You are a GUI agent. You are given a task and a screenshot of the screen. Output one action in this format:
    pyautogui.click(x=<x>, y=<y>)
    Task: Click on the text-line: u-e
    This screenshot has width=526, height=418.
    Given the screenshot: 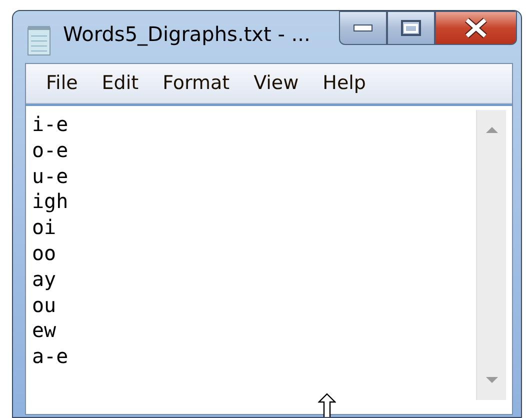 What is the action you would take?
    pyautogui.click(x=50, y=177)
    